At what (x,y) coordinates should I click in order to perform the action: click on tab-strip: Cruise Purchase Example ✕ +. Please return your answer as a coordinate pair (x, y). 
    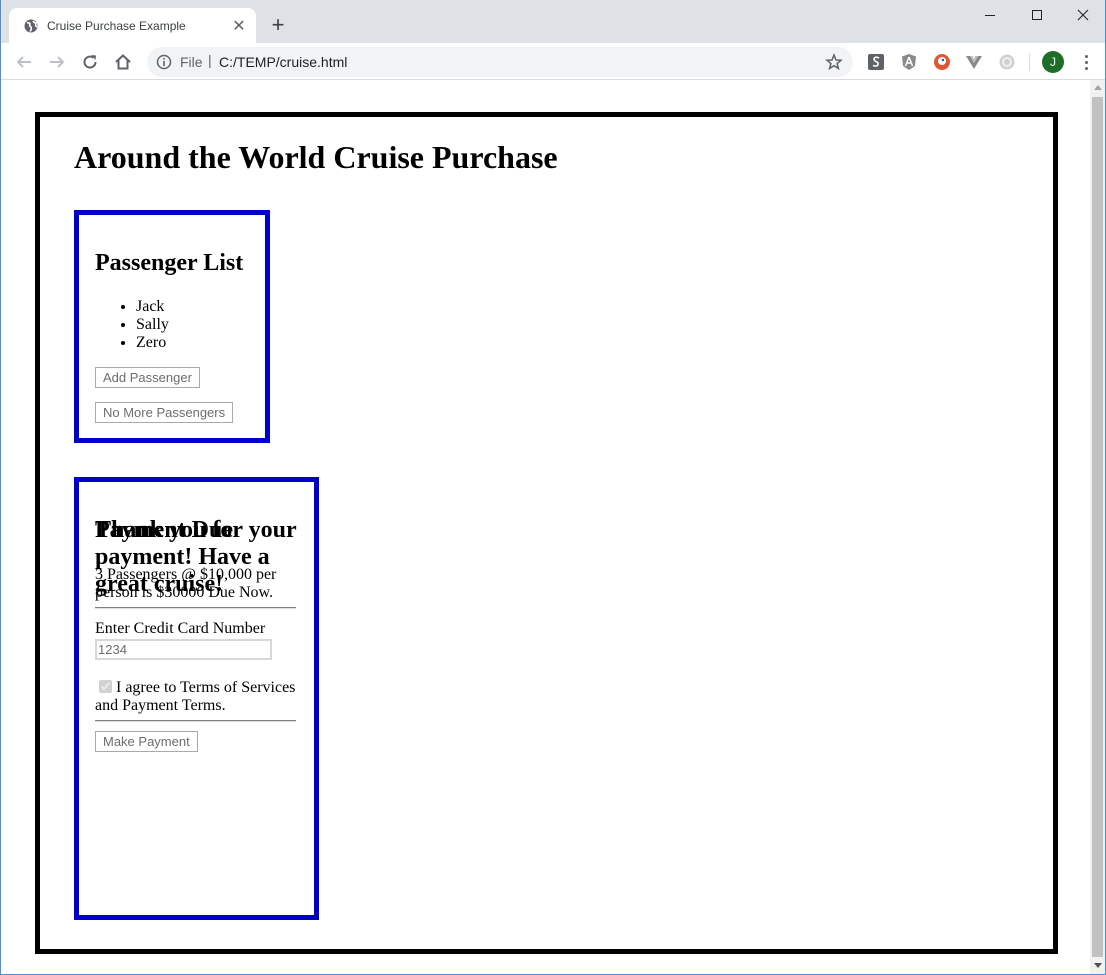
    Looking at the image, I should click on (553, 21).